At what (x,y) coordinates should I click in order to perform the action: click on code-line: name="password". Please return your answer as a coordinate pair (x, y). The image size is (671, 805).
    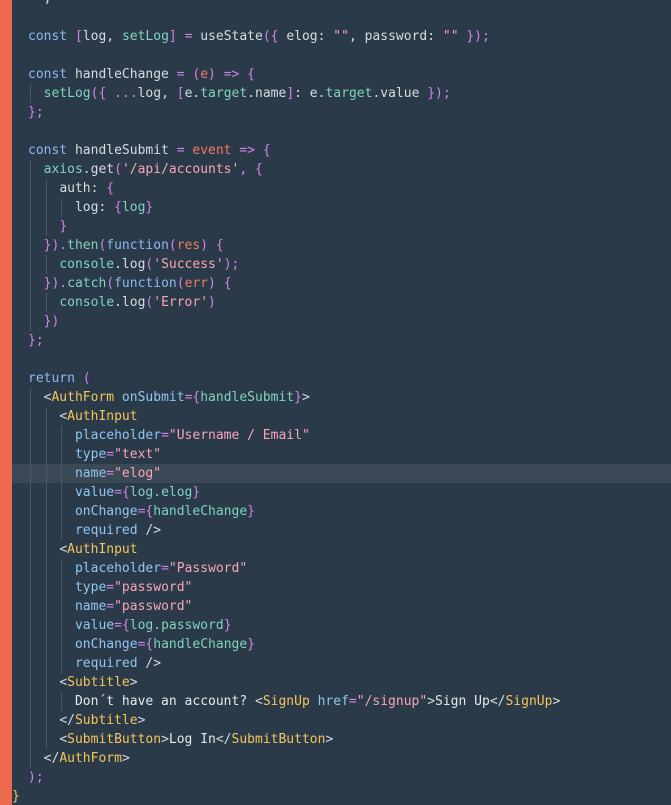
    Looking at the image, I should click on (341, 606).